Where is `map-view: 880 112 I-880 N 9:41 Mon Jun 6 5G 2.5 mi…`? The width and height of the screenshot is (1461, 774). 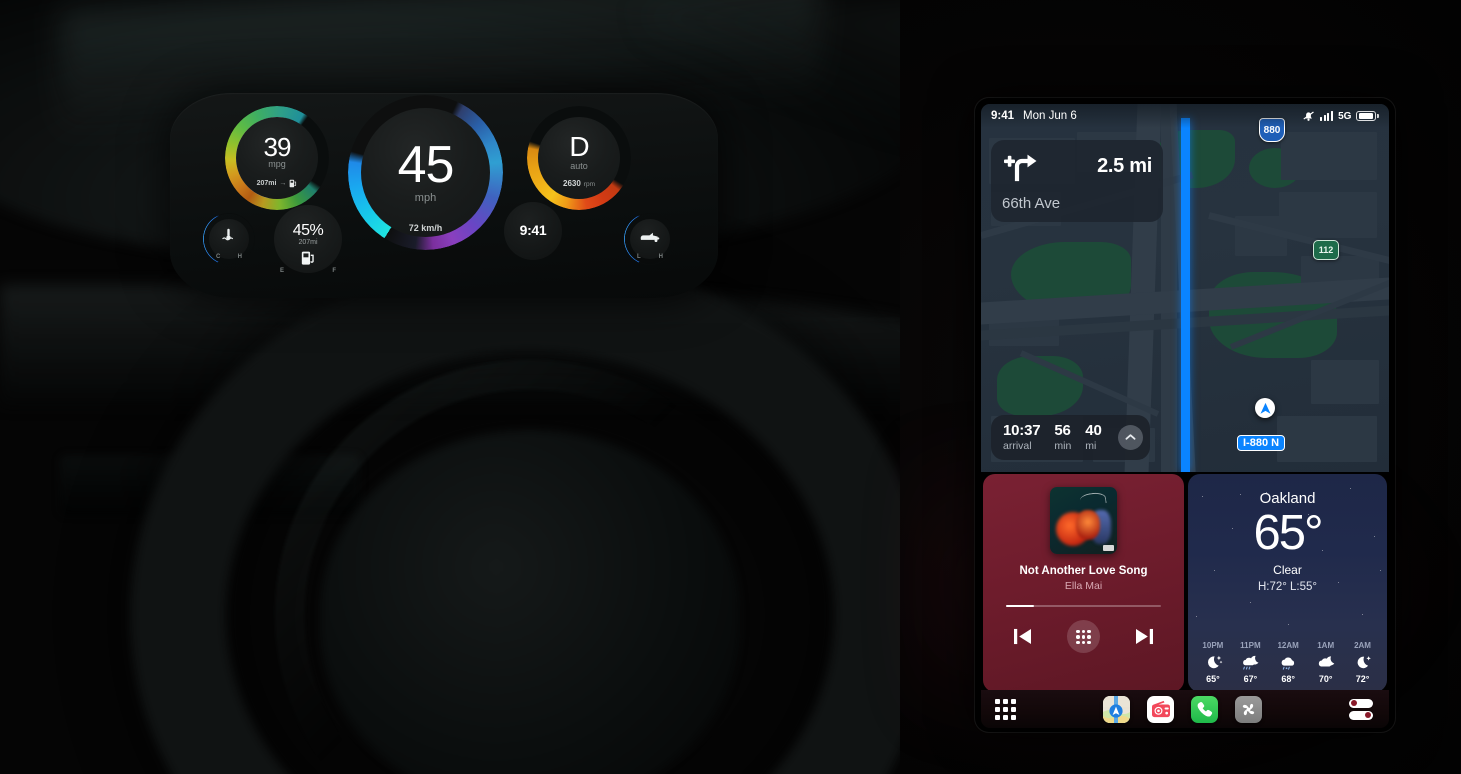 map-view: 880 112 I-880 N 9:41 Mon Jun 6 5G 2.5 mi… is located at coordinates (1185, 288).